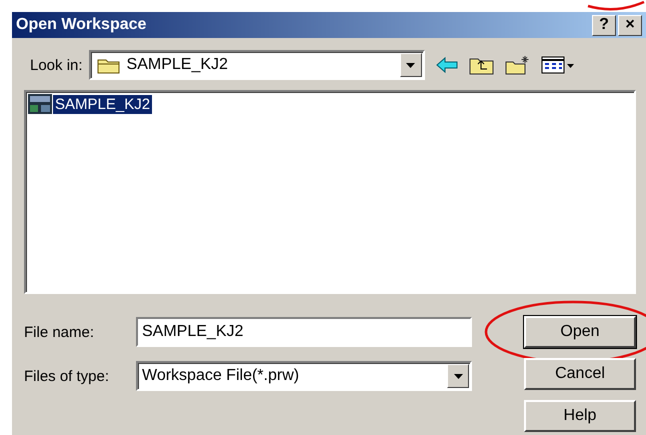 The width and height of the screenshot is (646, 435). I want to click on file-item: SAMPLE_KJ2, so click(90, 104).